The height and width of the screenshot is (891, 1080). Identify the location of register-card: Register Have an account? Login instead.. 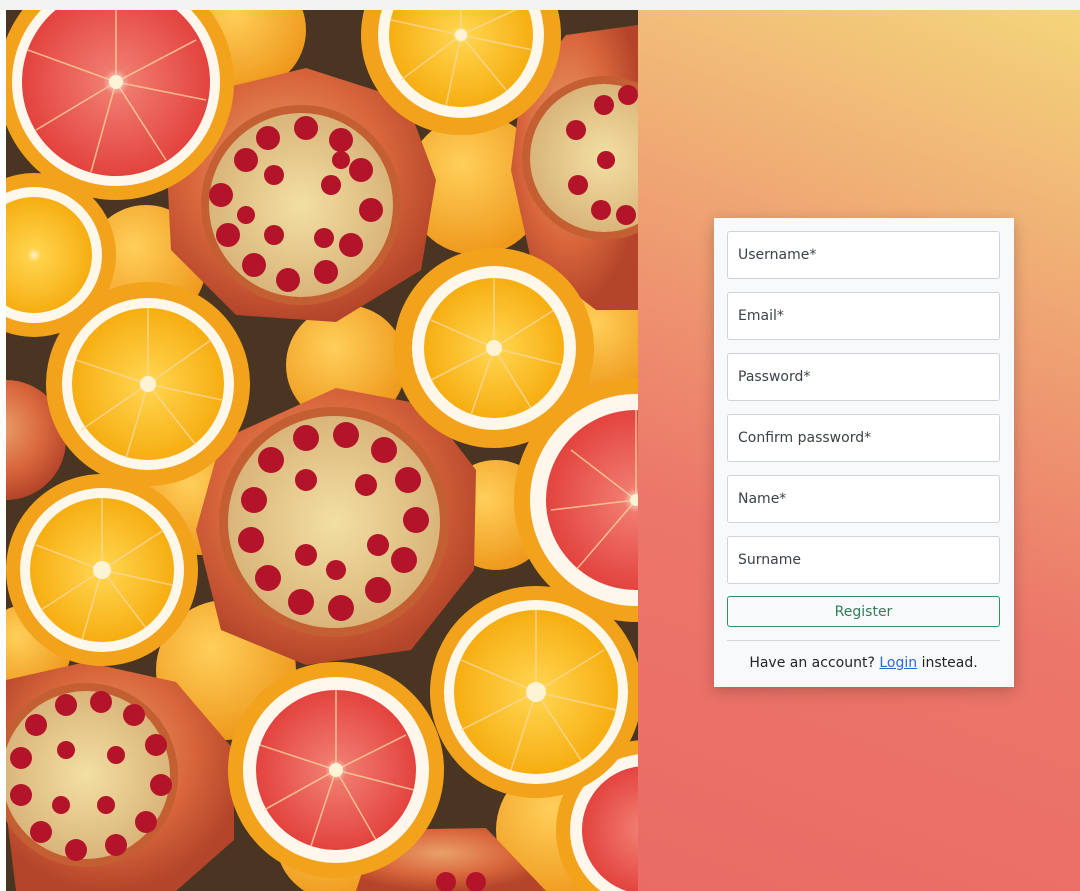
(864, 452).